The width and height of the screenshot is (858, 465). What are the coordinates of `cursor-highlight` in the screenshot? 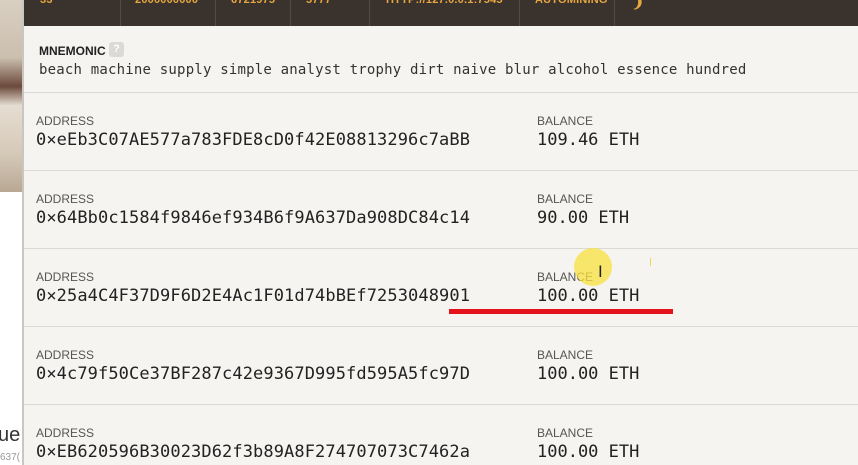 It's located at (593, 267).